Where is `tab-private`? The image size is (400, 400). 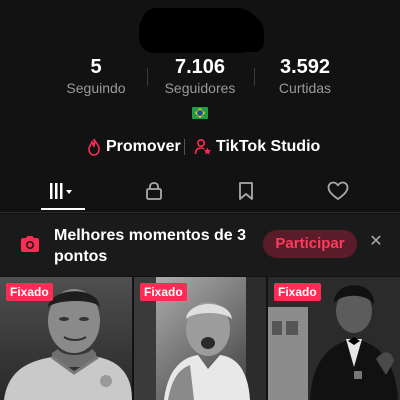 tab-private is located at coordinates (154, 191).